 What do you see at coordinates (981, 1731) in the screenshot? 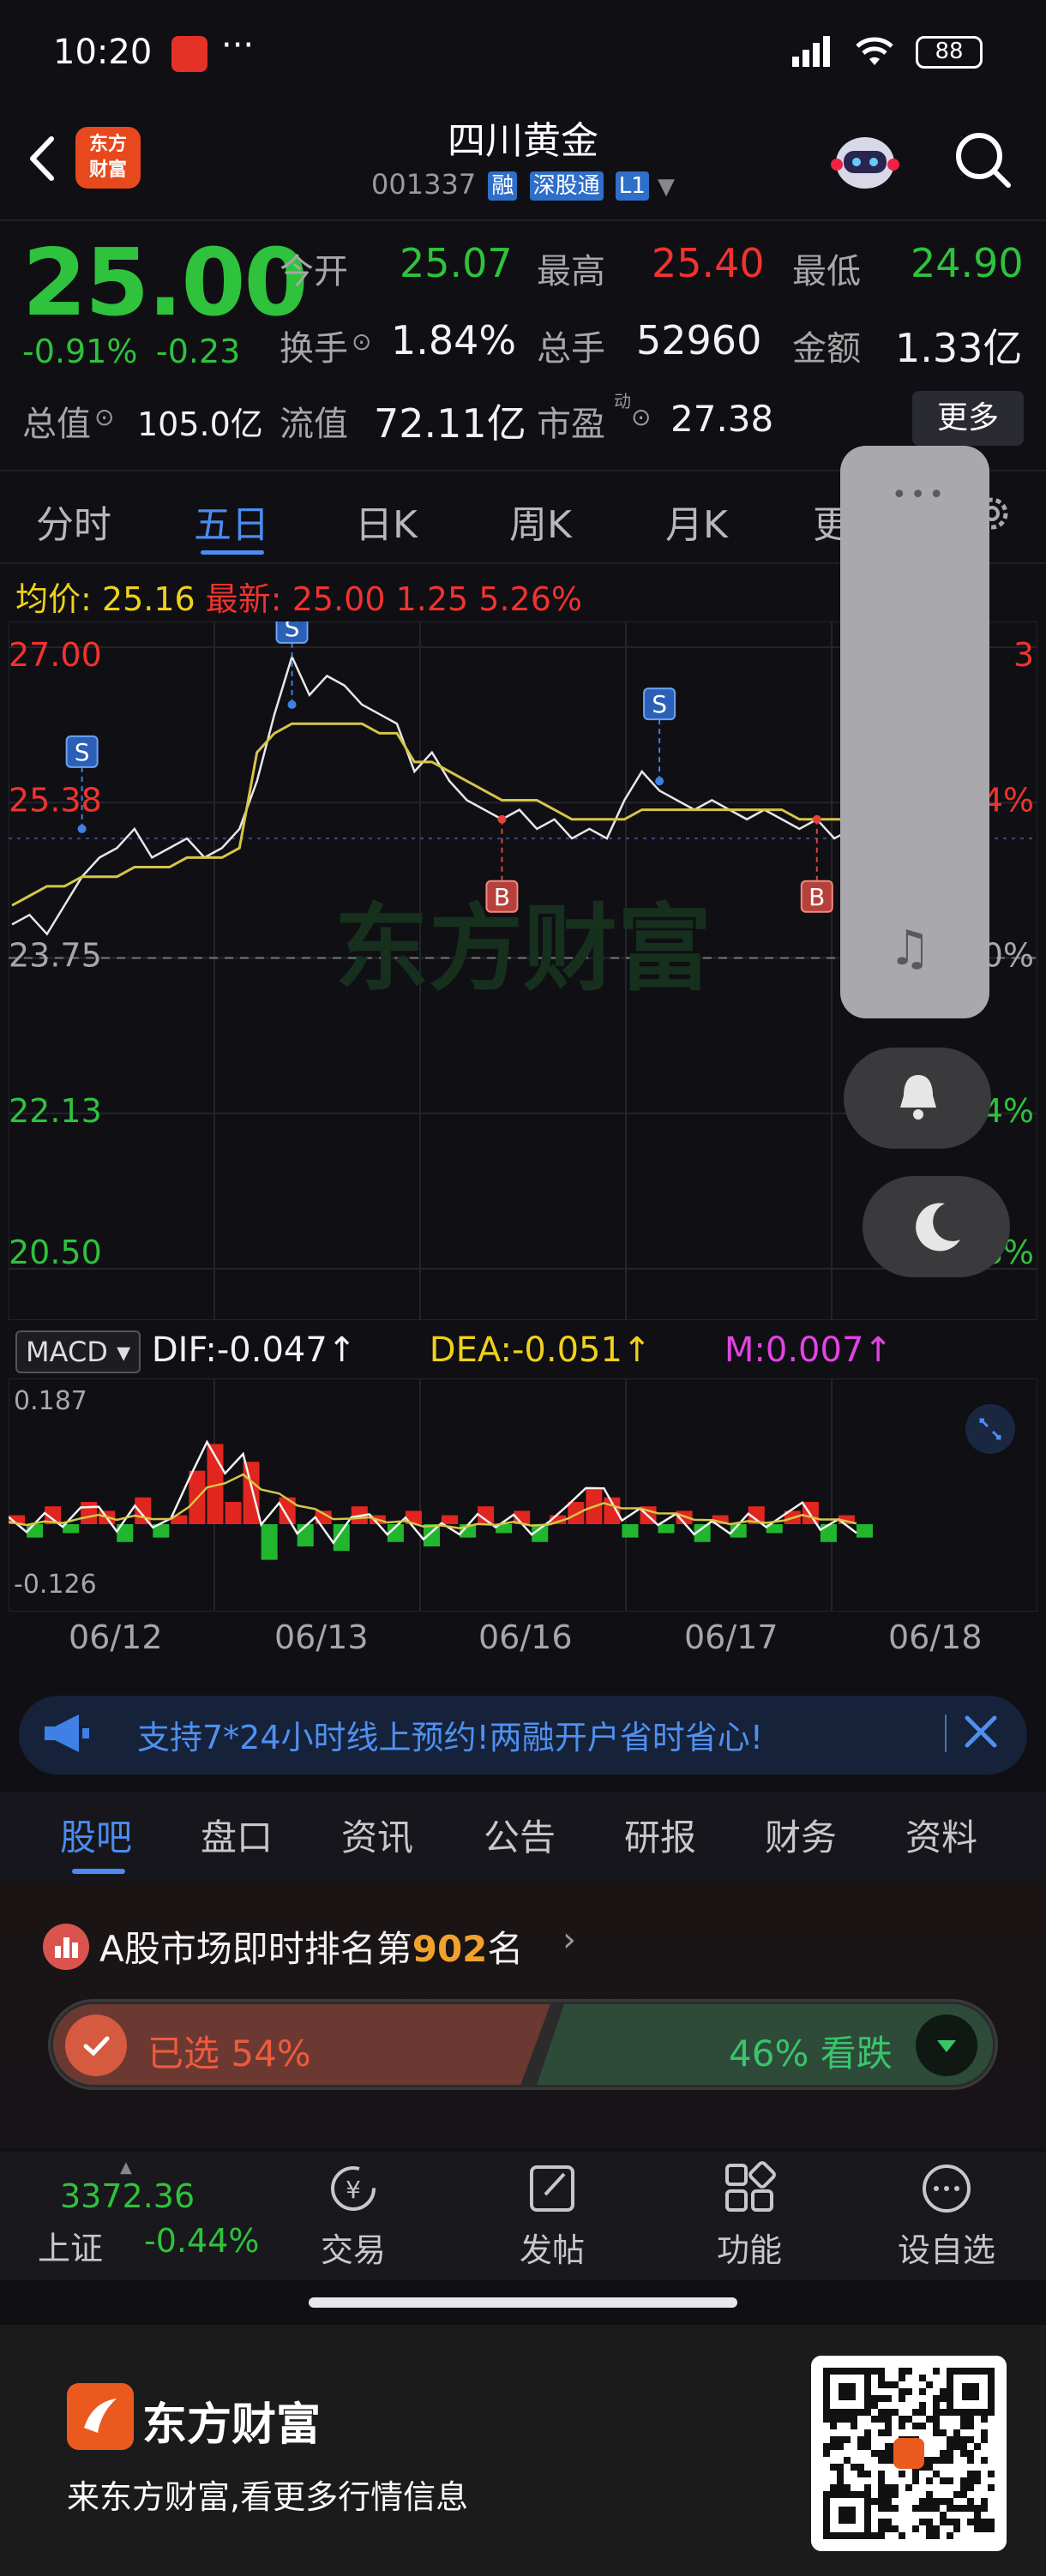
I see `close-icon` at bounding box center [981, 1731].